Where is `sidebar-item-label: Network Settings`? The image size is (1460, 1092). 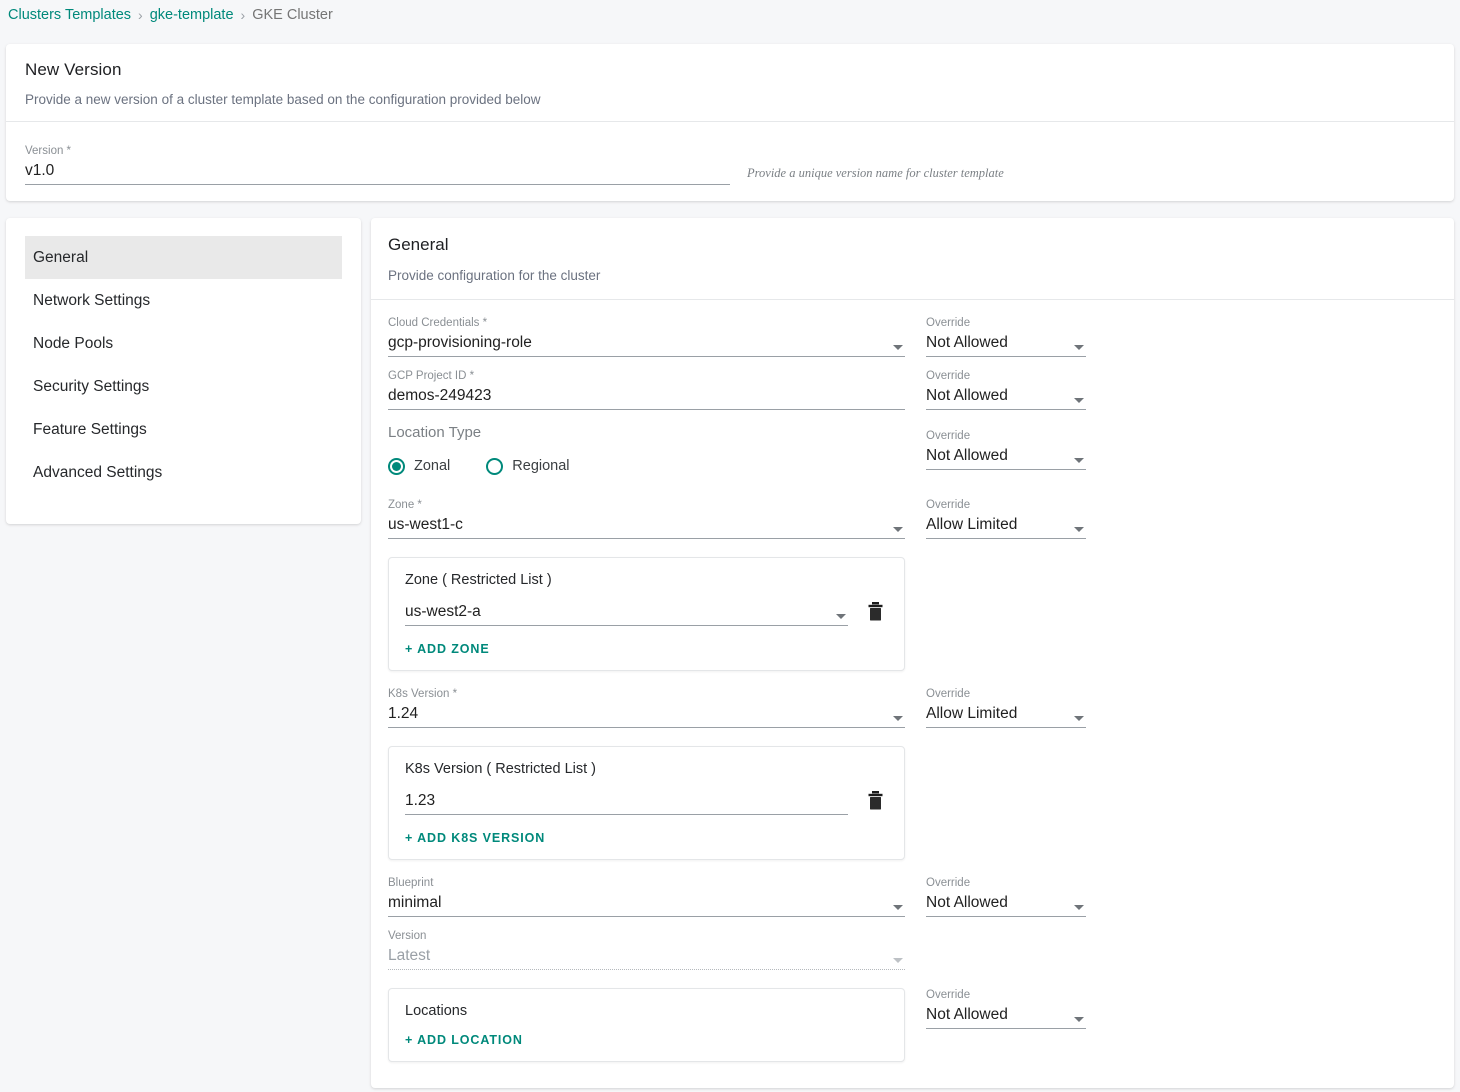
sidebar-item-label: Network Settings is located at coordinates (92, 300).